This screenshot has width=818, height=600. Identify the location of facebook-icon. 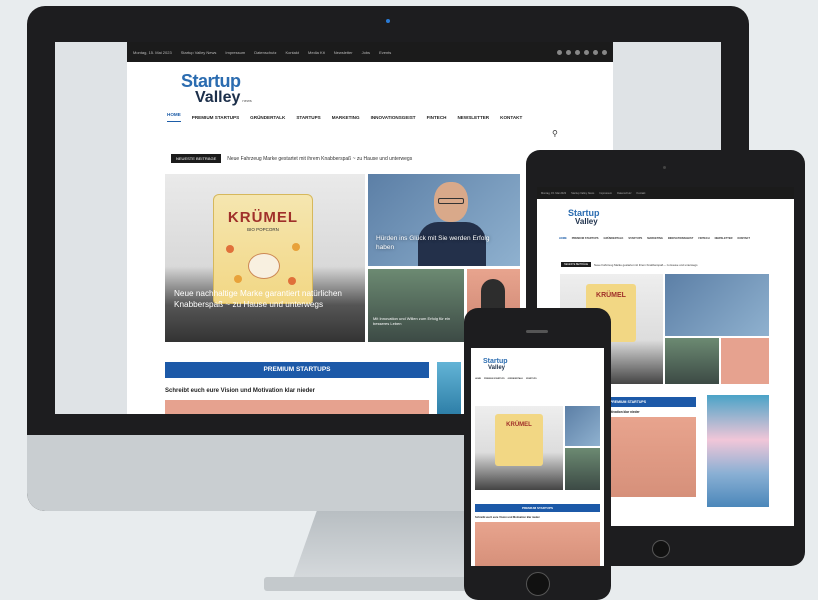
(559, 52).